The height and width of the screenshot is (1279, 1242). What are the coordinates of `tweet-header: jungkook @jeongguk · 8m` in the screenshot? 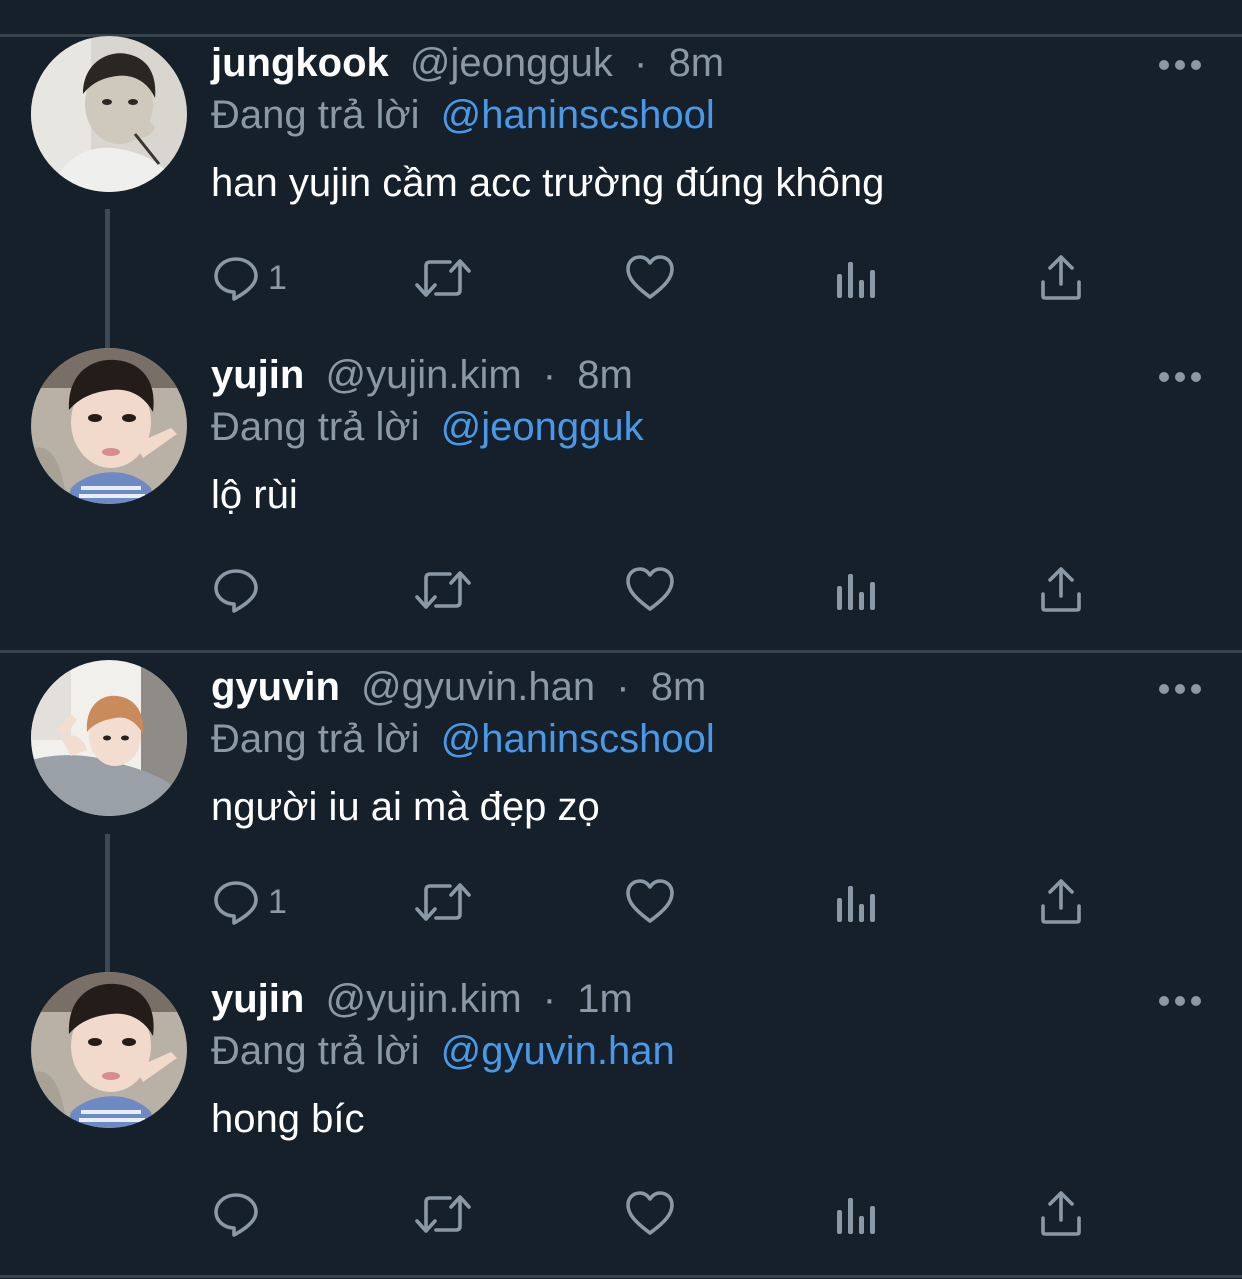 It's located at (467, 63).